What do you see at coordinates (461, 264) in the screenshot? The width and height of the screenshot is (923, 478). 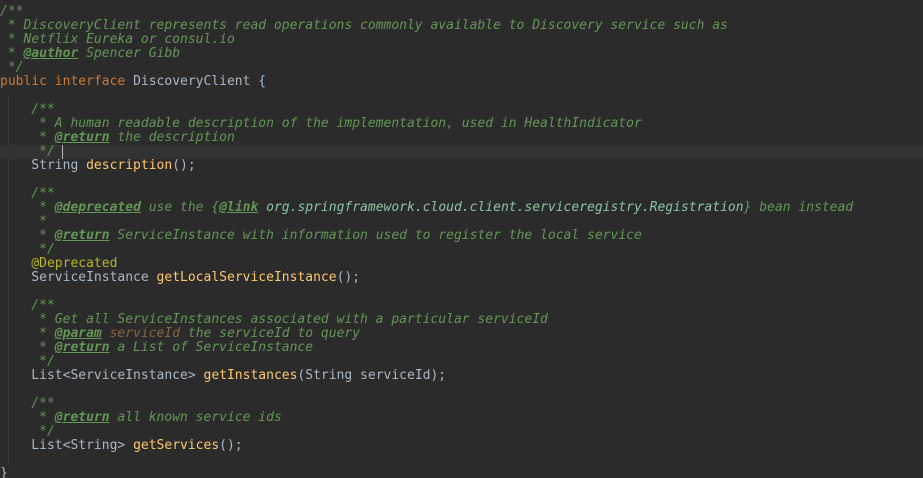 I see `code-line: @Deprecated` at bounding box center [461, 264].